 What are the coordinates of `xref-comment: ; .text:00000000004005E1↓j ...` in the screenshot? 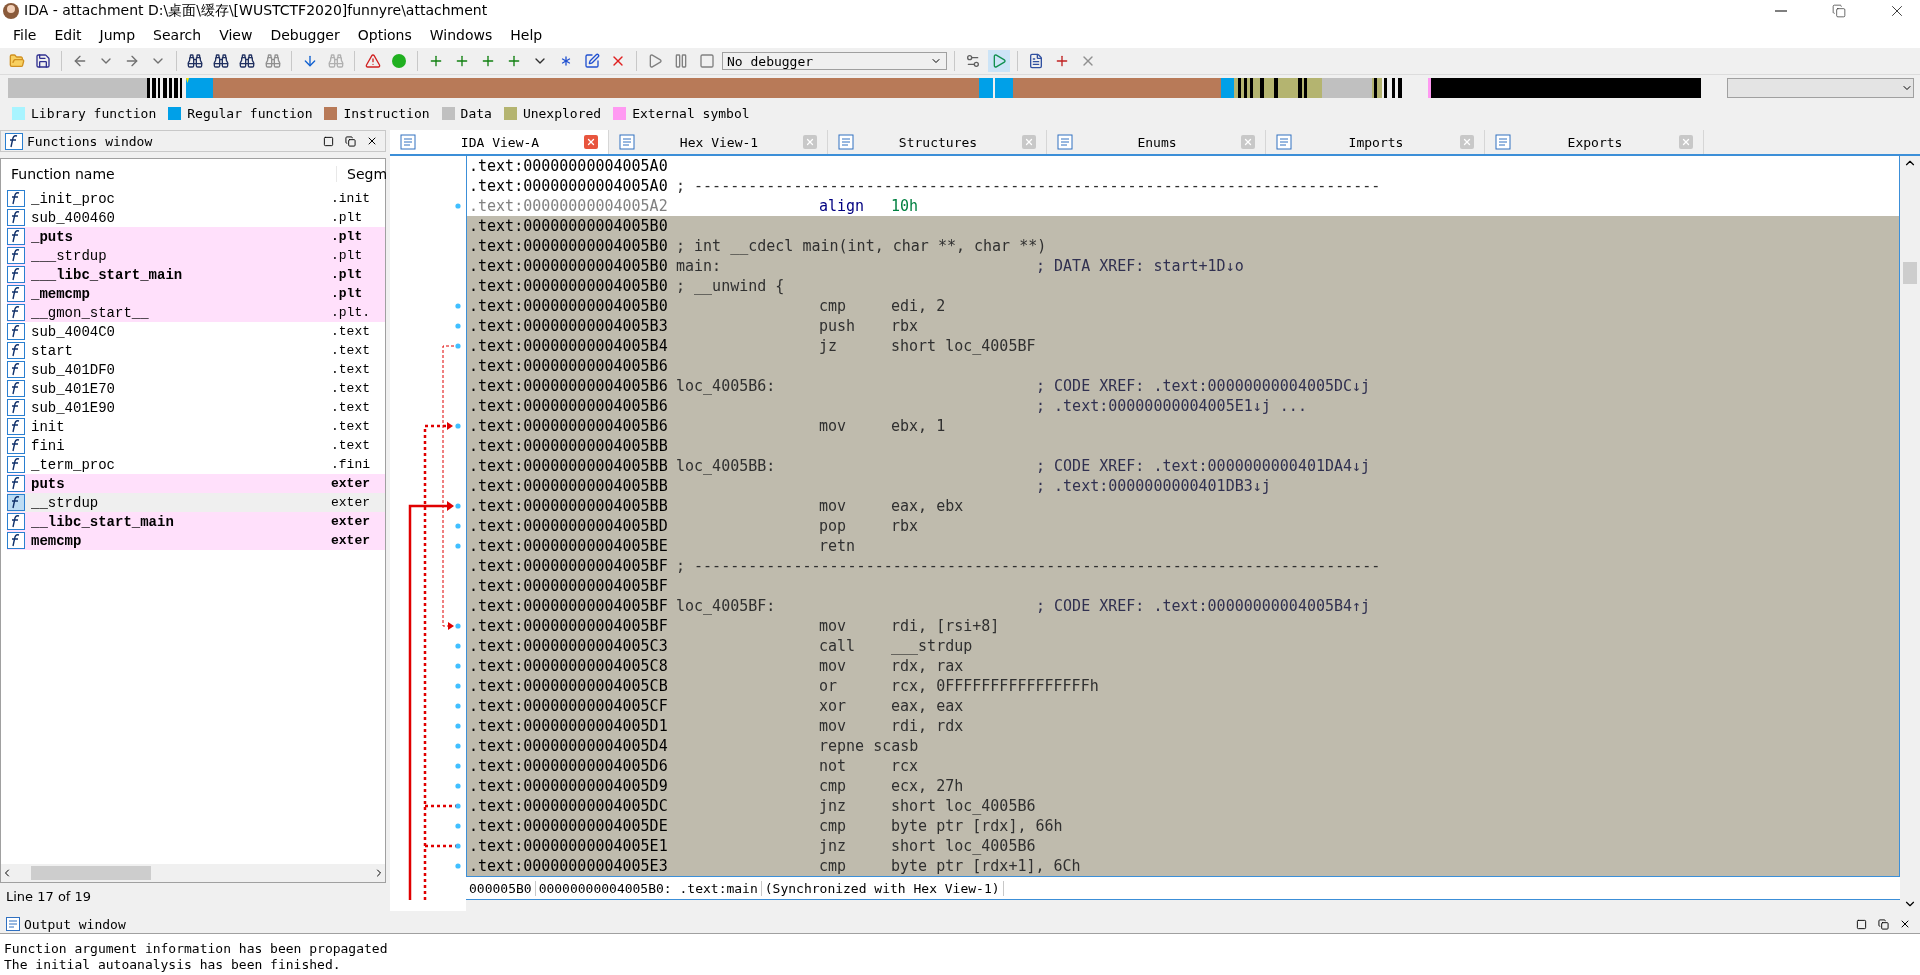 It's located at (1172, 406).